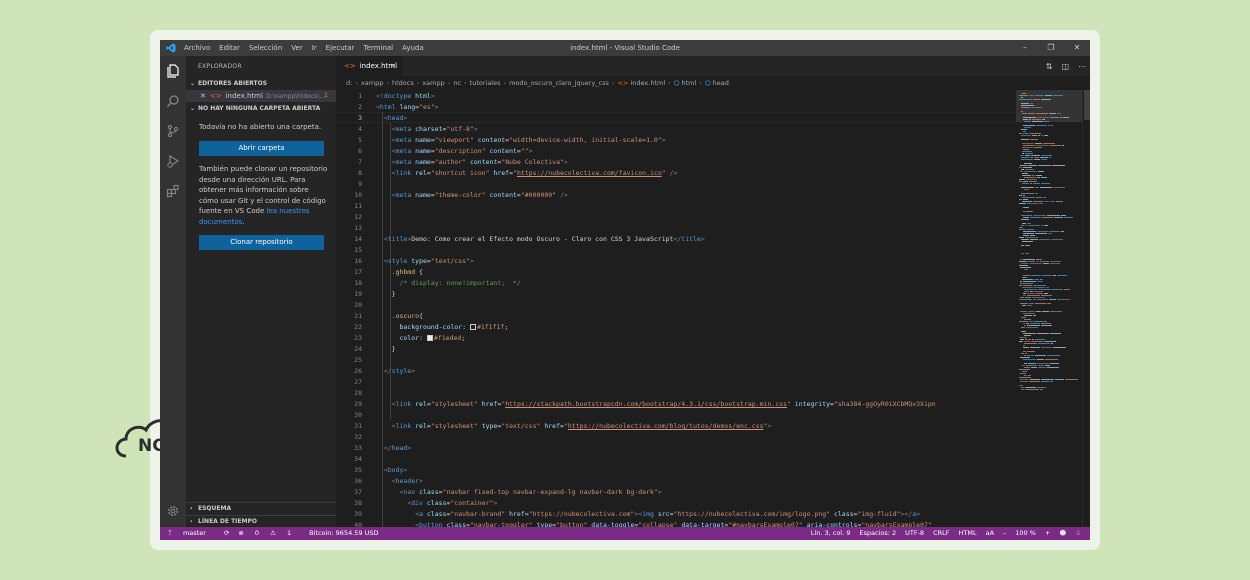  I want to click on breadcrumb-item: tutoriales, so click(485, 83).